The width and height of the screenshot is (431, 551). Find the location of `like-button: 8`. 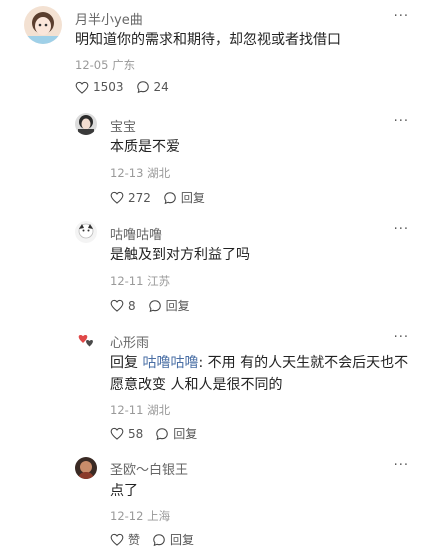

like-button: 8 is located at coordinates (123, 306).